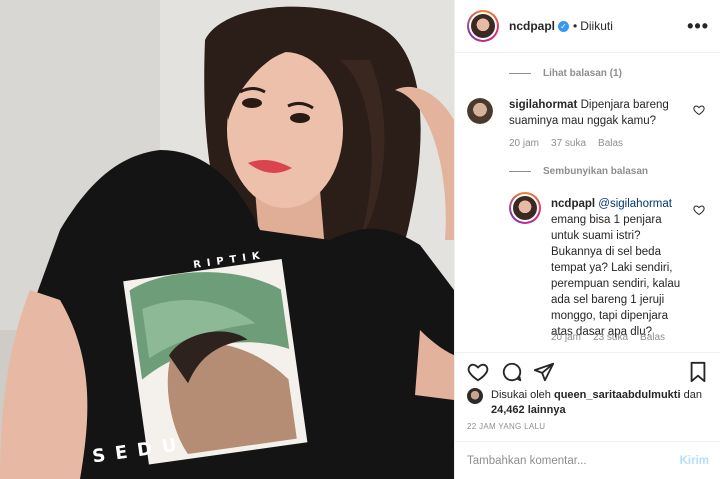  What do you see at coordinates (694, 461) in the screenshot?
I see `post-comment-button: Kirim` at bounding box center [694, 461].